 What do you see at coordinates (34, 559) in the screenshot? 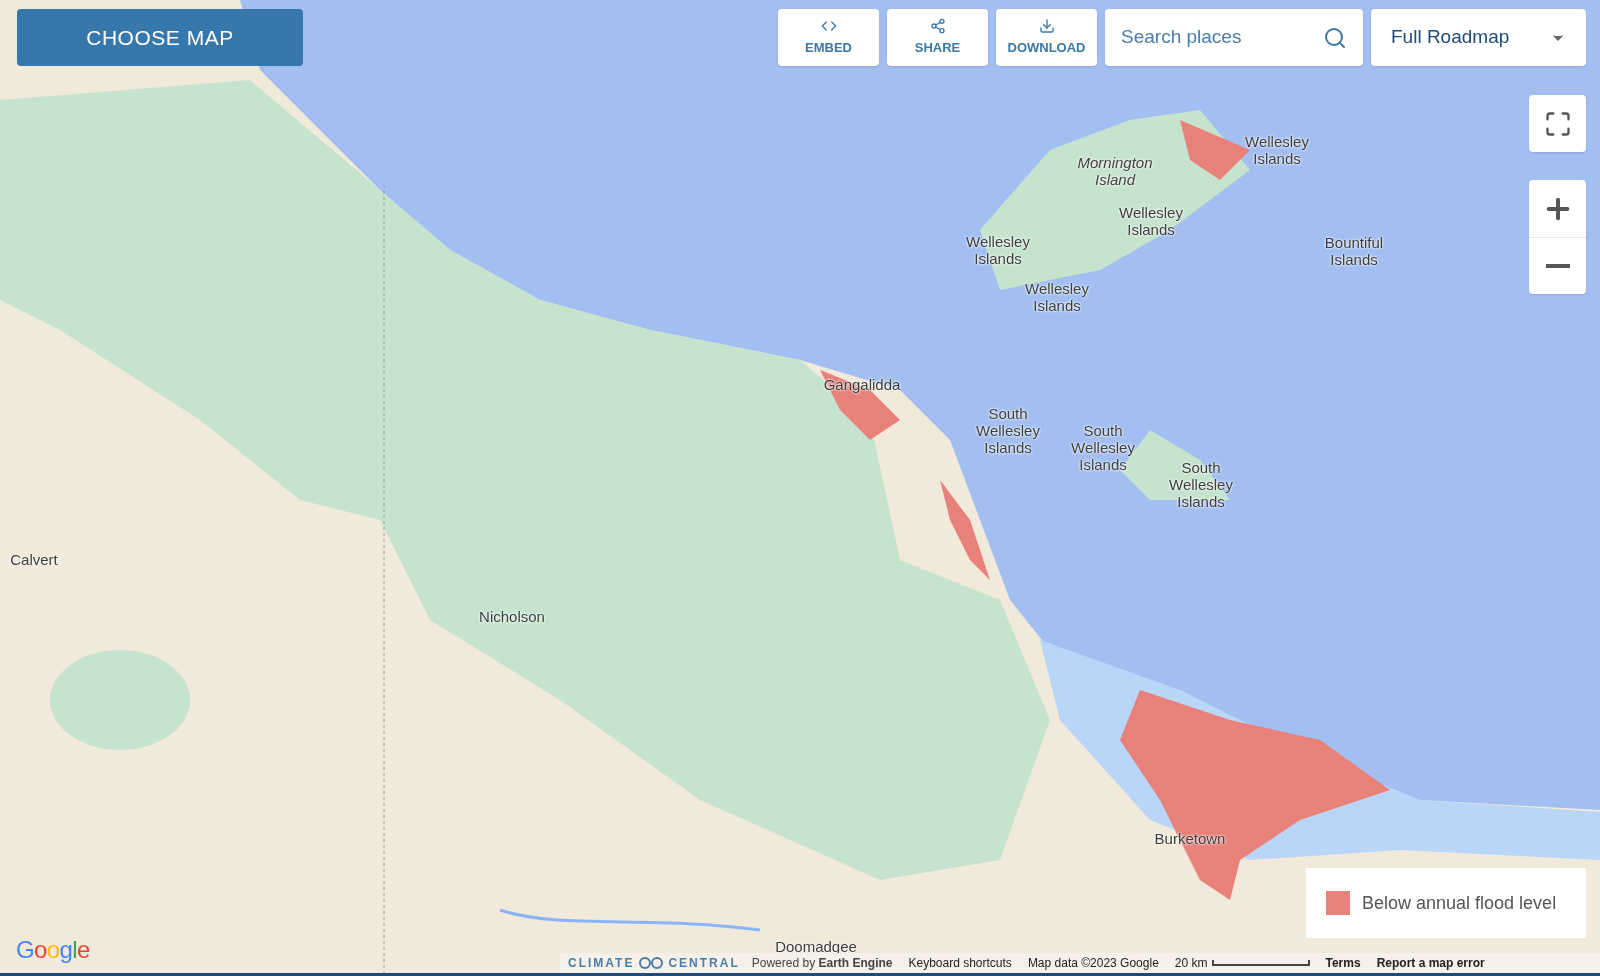
I see `map-place-label: Calvert` at bounding box center [34, 559].